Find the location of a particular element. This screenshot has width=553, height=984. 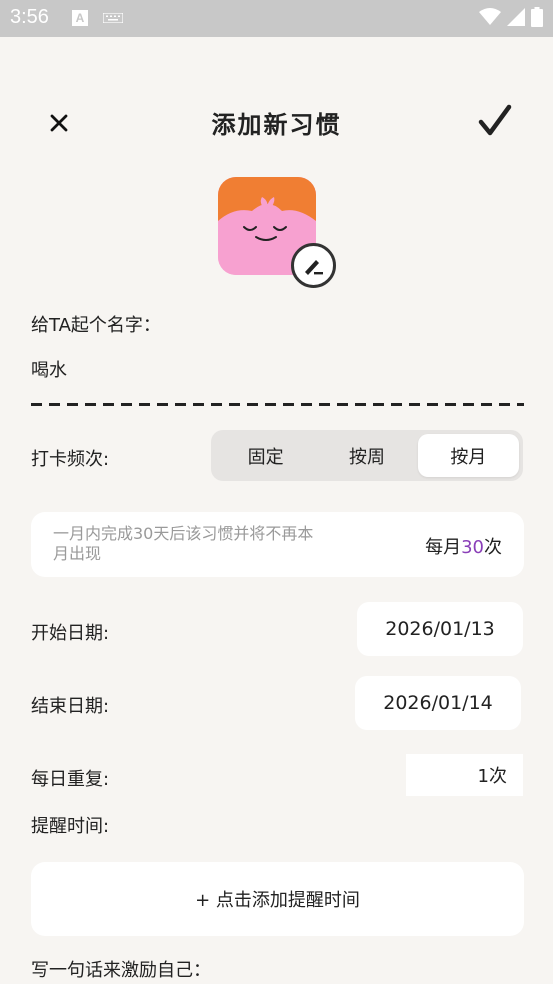

name-underline is located at coordinates (277, 404).